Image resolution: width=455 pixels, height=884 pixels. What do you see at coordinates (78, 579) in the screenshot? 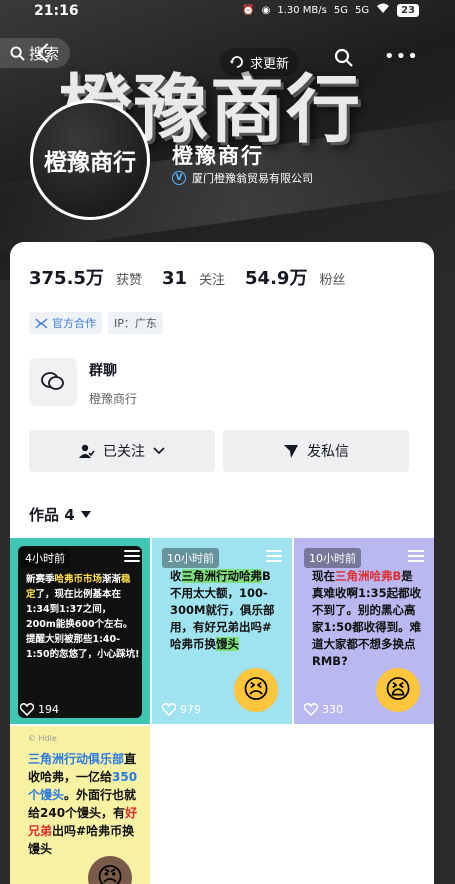
I see `caption-highlight: 哈弗币市场` at bounding box center [78, 579].